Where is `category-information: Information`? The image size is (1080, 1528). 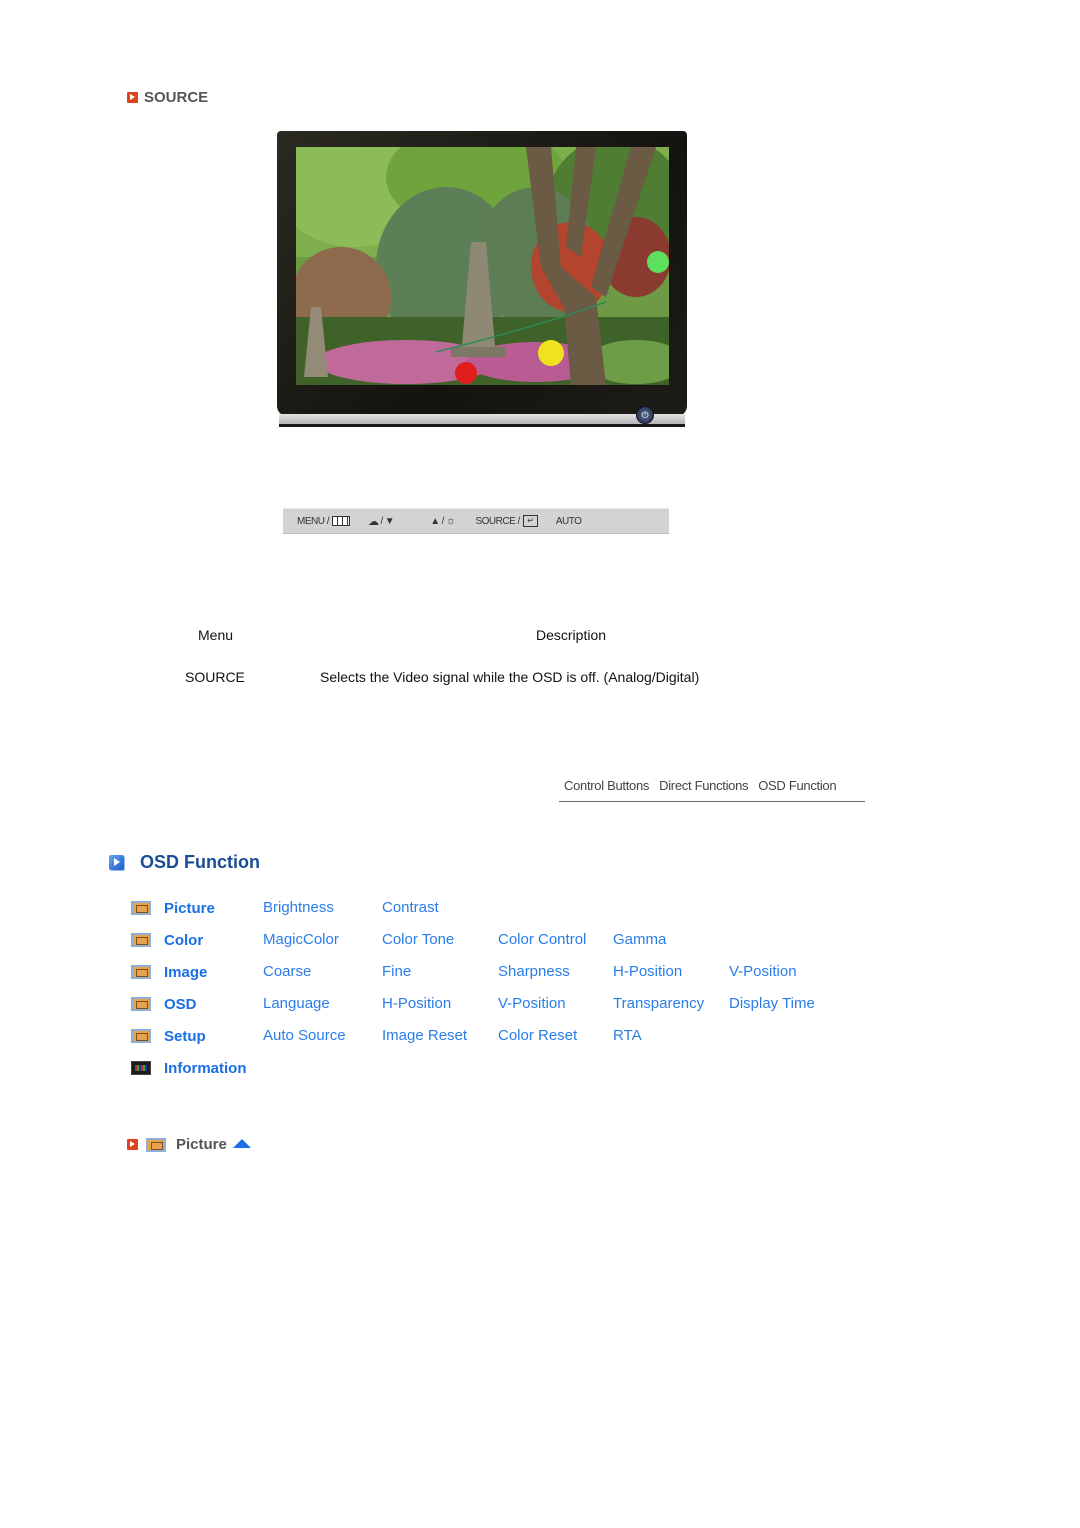 category-information: Information is located at coordinates (213, 1068).